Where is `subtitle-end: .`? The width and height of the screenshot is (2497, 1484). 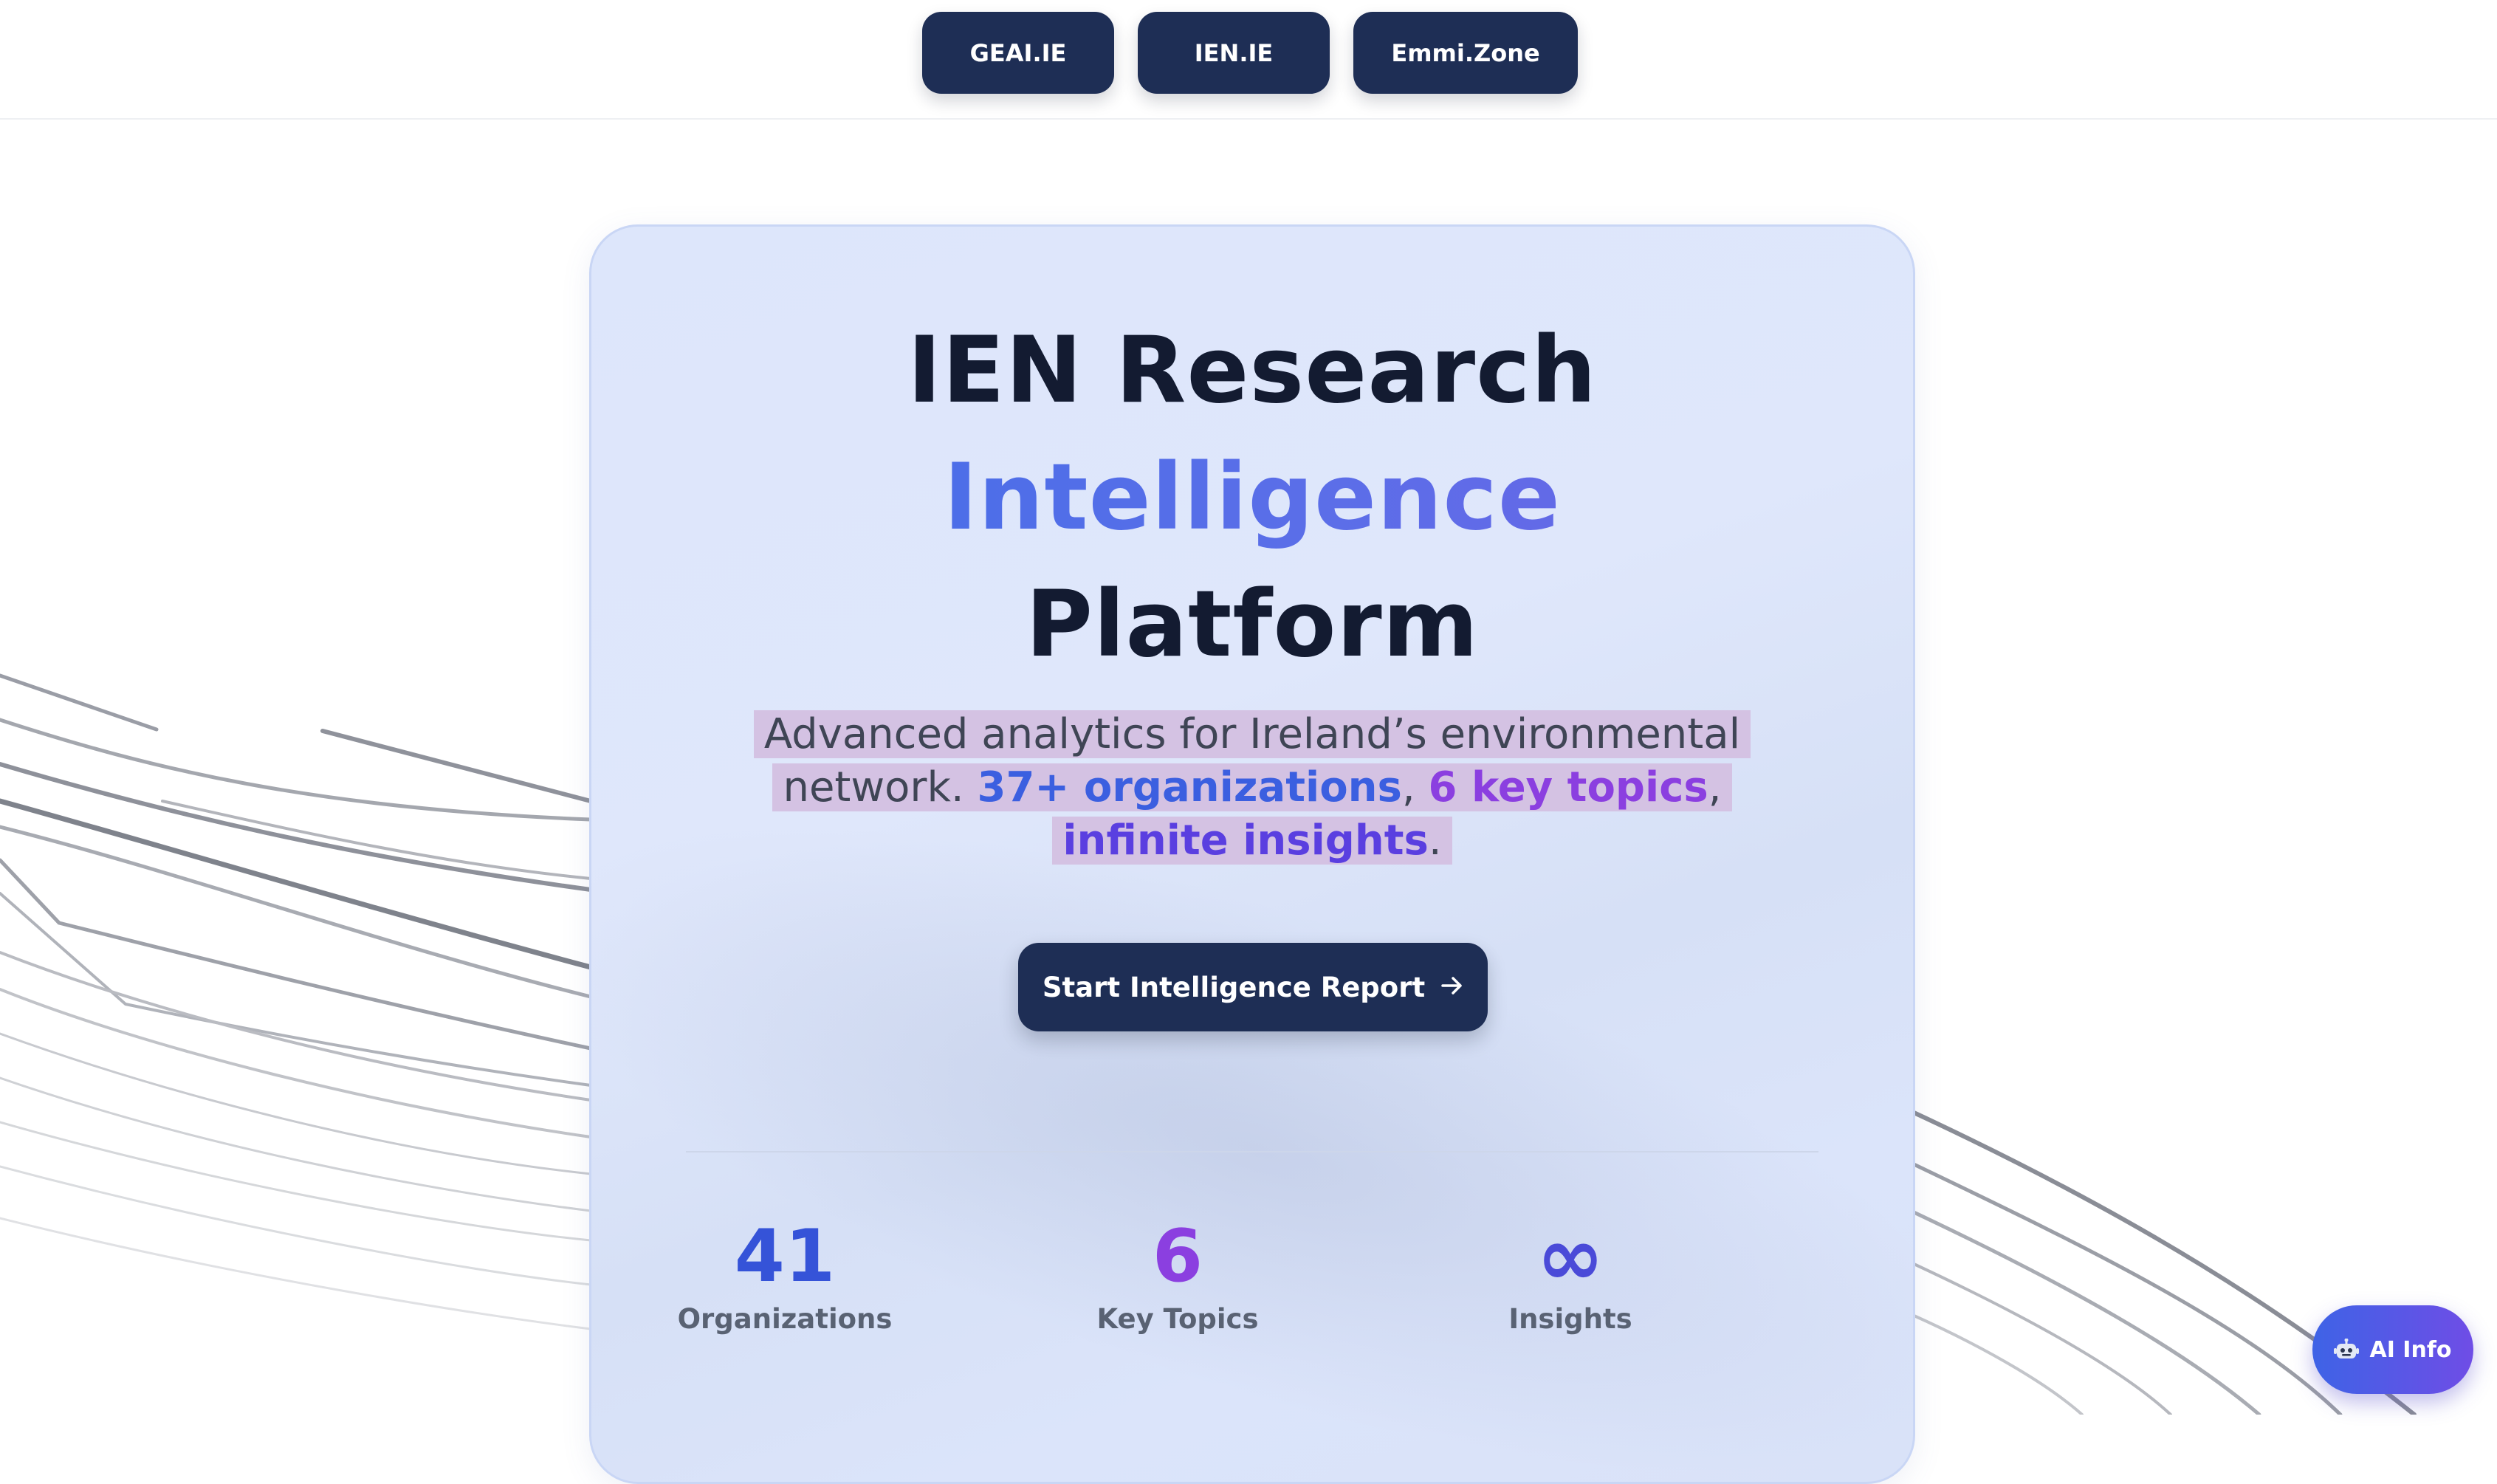 subtitle-end: . is located at coordinates (1435, 841).